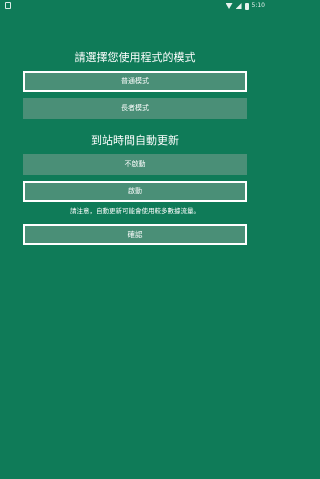  I want to click on senior-mode-button: 長者模式, so click(135, 108).